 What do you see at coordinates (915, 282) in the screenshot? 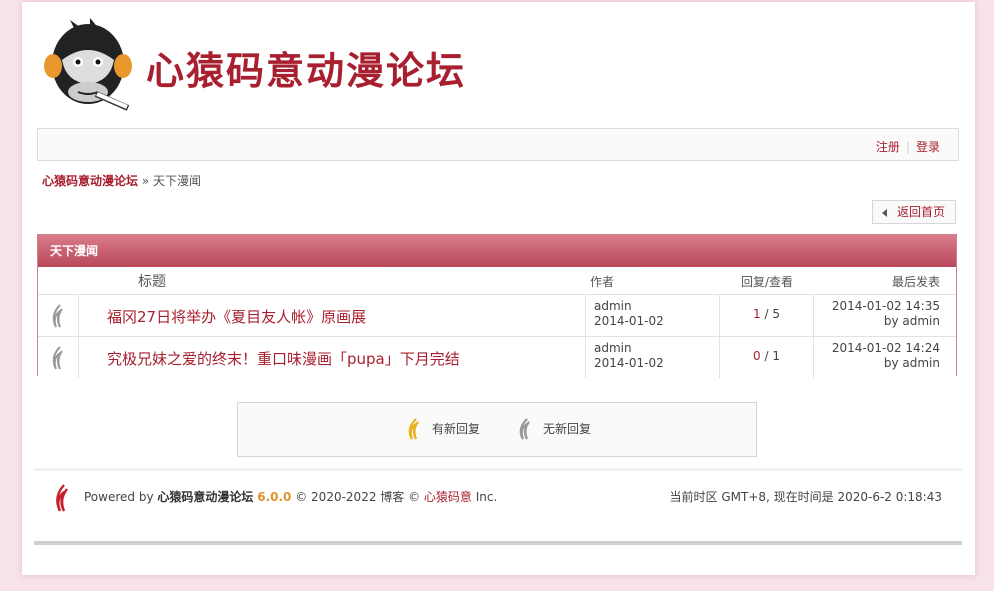
I see `col-last: 最后发表` at bounding box center [915, 282].